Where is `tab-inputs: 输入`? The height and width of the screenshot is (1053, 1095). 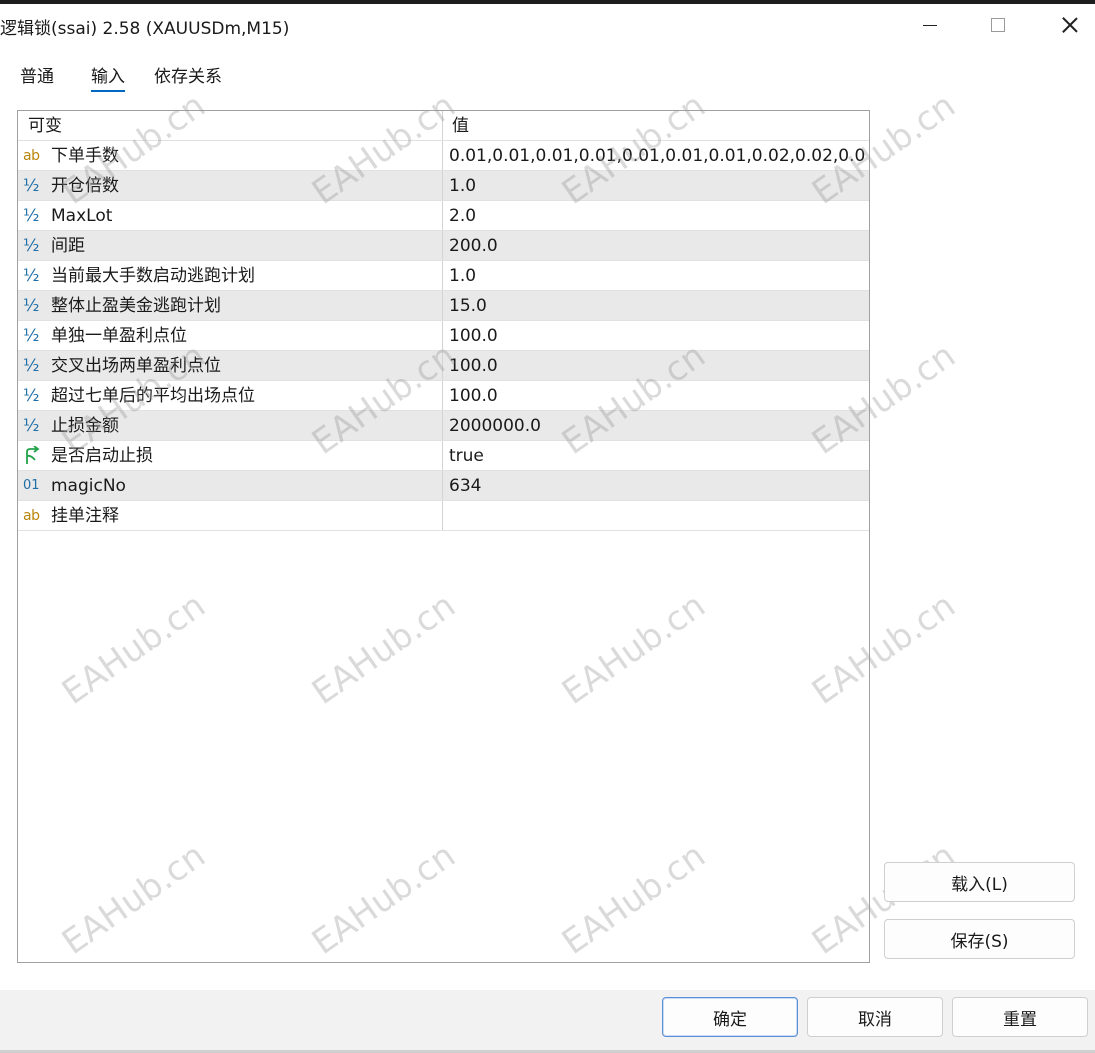
tab-inputs: 输入 is located at coordinates (108, 77).